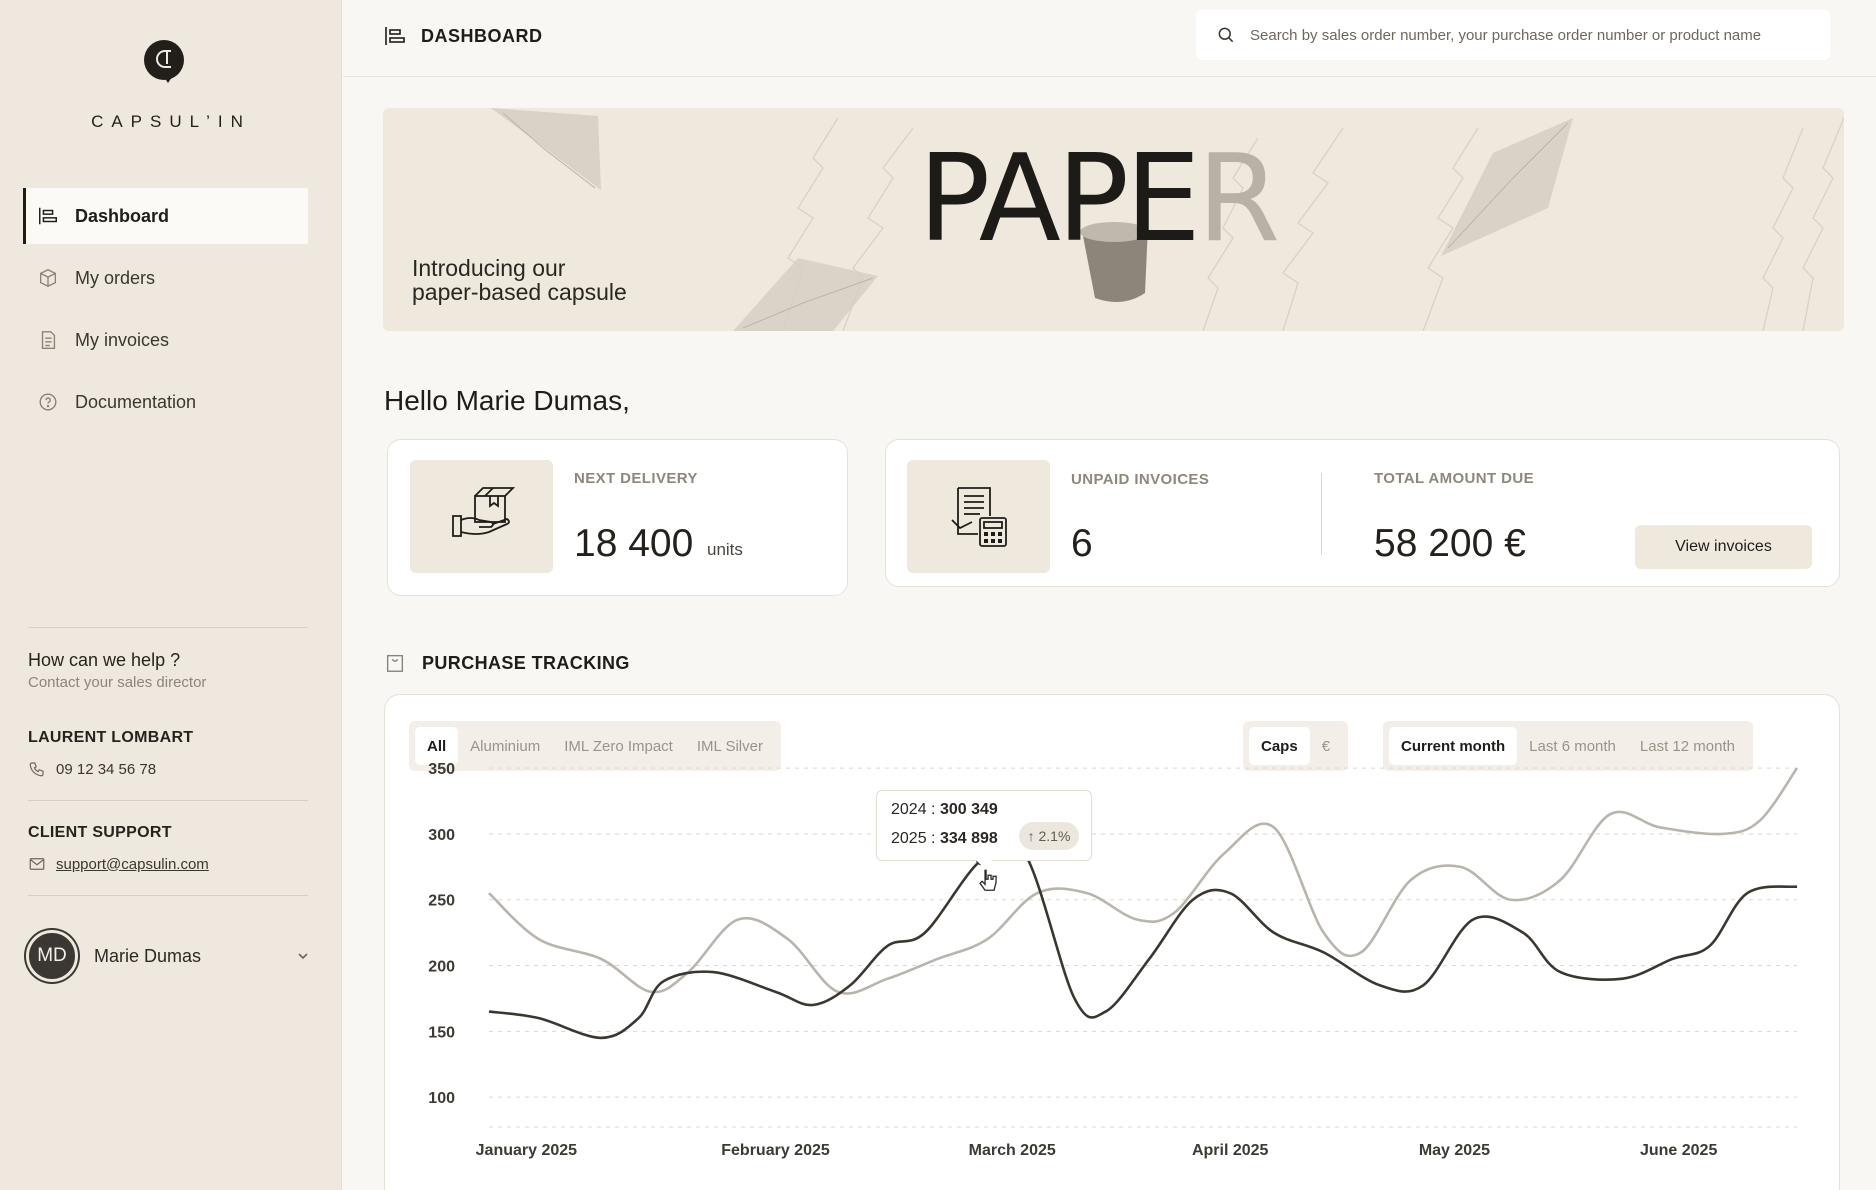 Image resolution: width=1876 pixels, height=1190 pixels. What do you see at coordinates (122, 339) in the screenshot?
I see `sidebar-item-label: My invoices` at bounding box center [122, 339].